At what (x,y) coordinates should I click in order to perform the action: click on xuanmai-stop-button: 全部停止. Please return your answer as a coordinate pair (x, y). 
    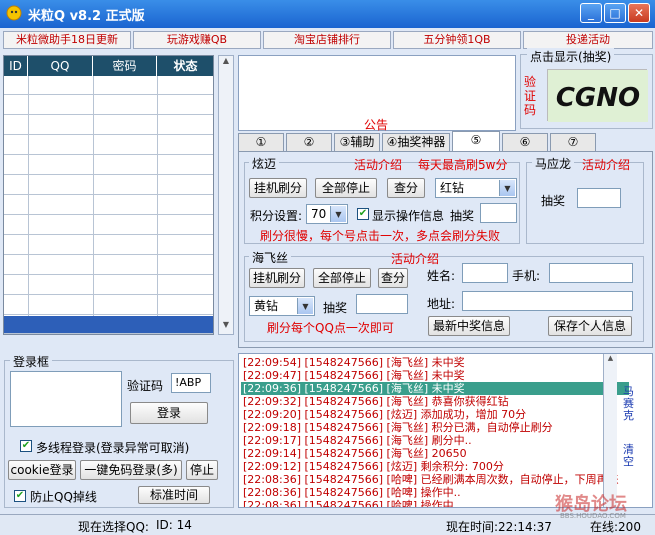
    Looking at the image, I should click on (346, 188).